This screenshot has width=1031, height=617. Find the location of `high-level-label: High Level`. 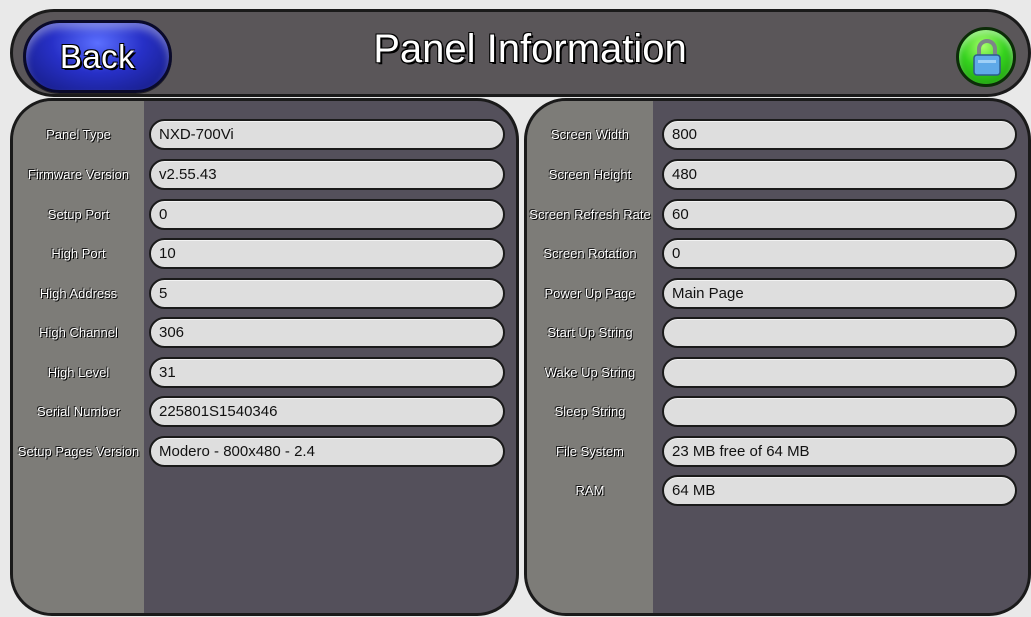

high-level-label: High Level is located at coordinates (78, 372).